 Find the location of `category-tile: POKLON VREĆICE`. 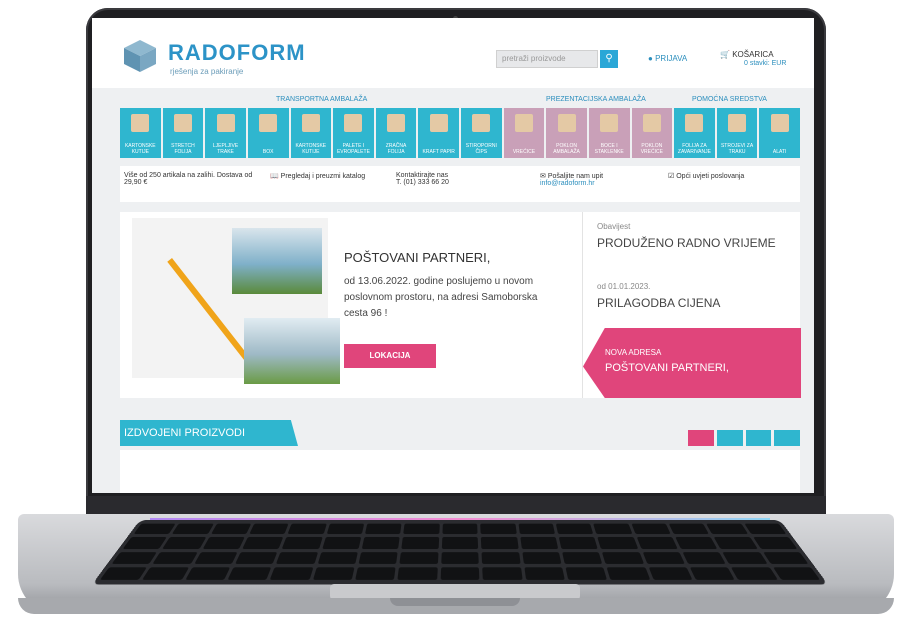

category-tile: POKLON VREĆICE is located at coordinates (652, 133).